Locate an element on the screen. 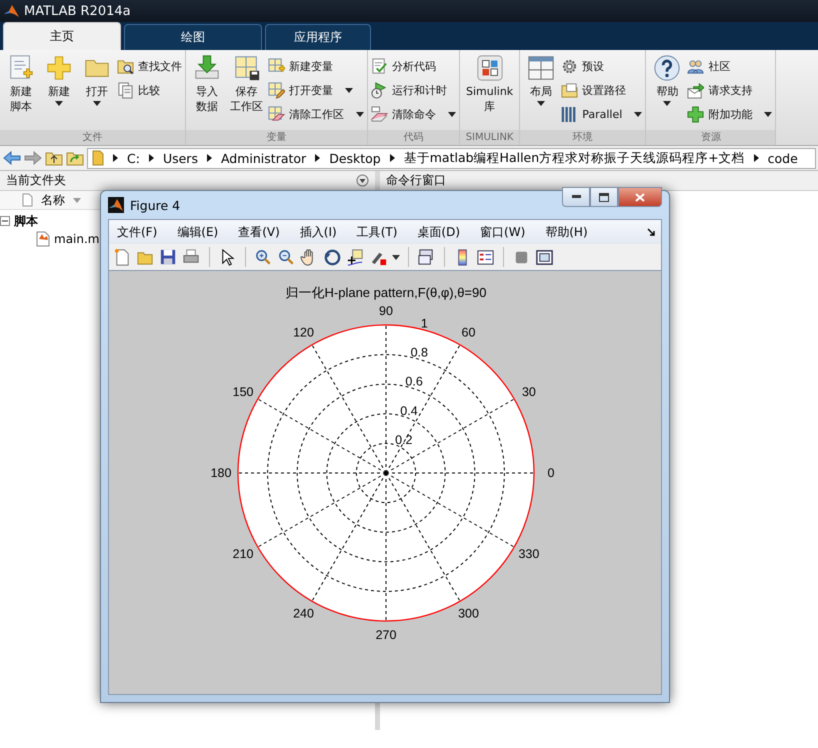 Image resolution: width=818 pixels, height=748 pixels. caret-icon is located at coordinates (396, 257).